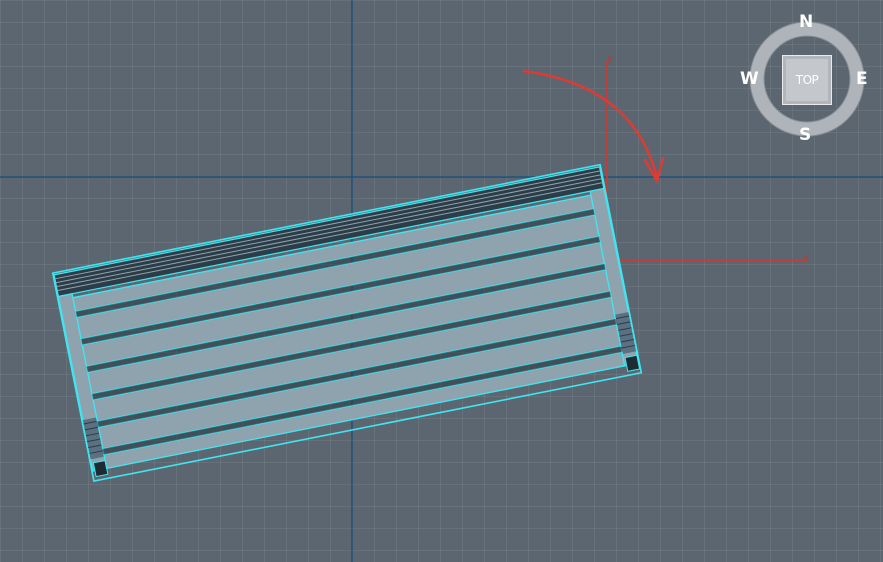 The image size is (883, 562). Describe the element at coordinates (806, 258) in the screenshot. I see `ucs-x-label: x` at that location.